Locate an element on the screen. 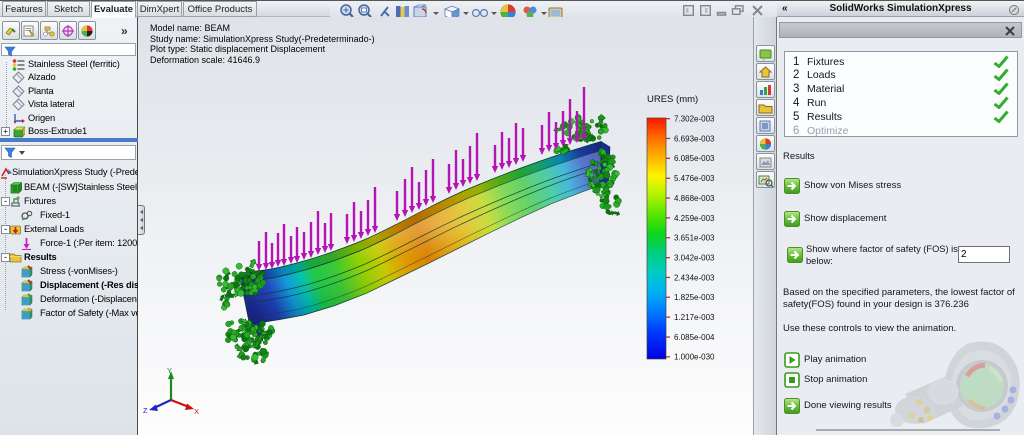  svg-text: 2.434e-003 is located at coordinates (694, 277).